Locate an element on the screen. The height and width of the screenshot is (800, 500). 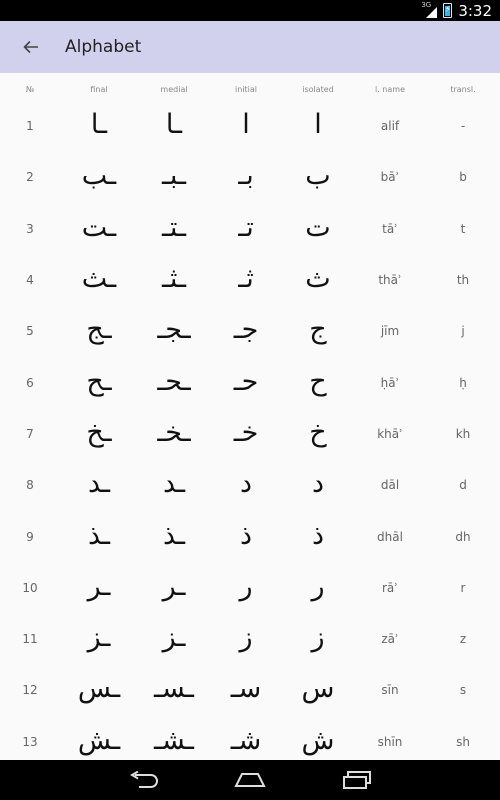
final-form: ـب is located at coordinates (99, 176).